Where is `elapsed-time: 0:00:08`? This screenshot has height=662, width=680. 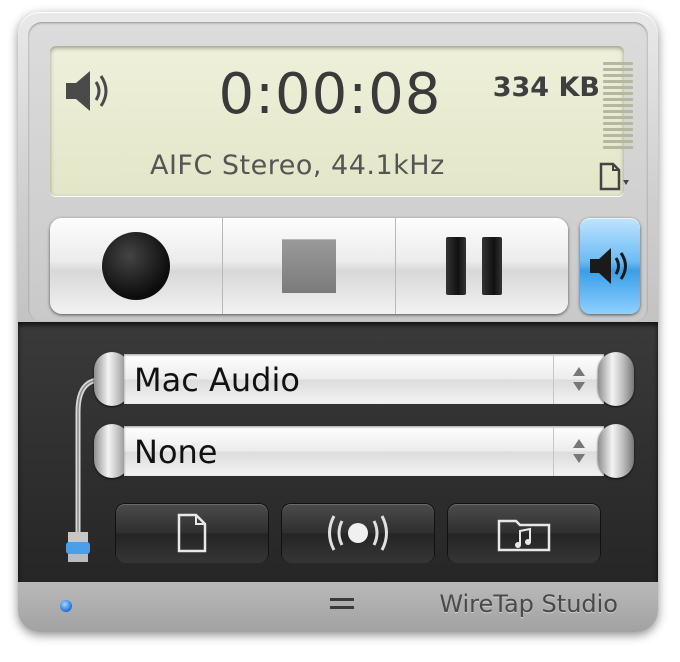 elapsed-time: 0:00:08 is located at coordinates (330, 94).